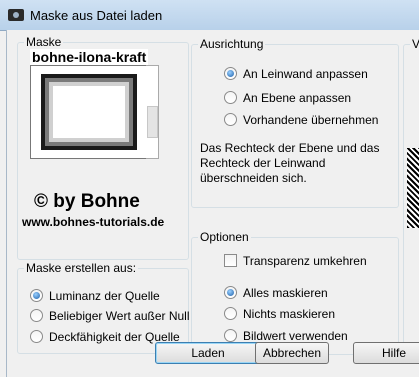 This screenshot has width=419, height=377. What do you see at coordinates (152, 112) in the screenshot?
I see `thumbnail-scrollbar` at bounding box center [152, 112].